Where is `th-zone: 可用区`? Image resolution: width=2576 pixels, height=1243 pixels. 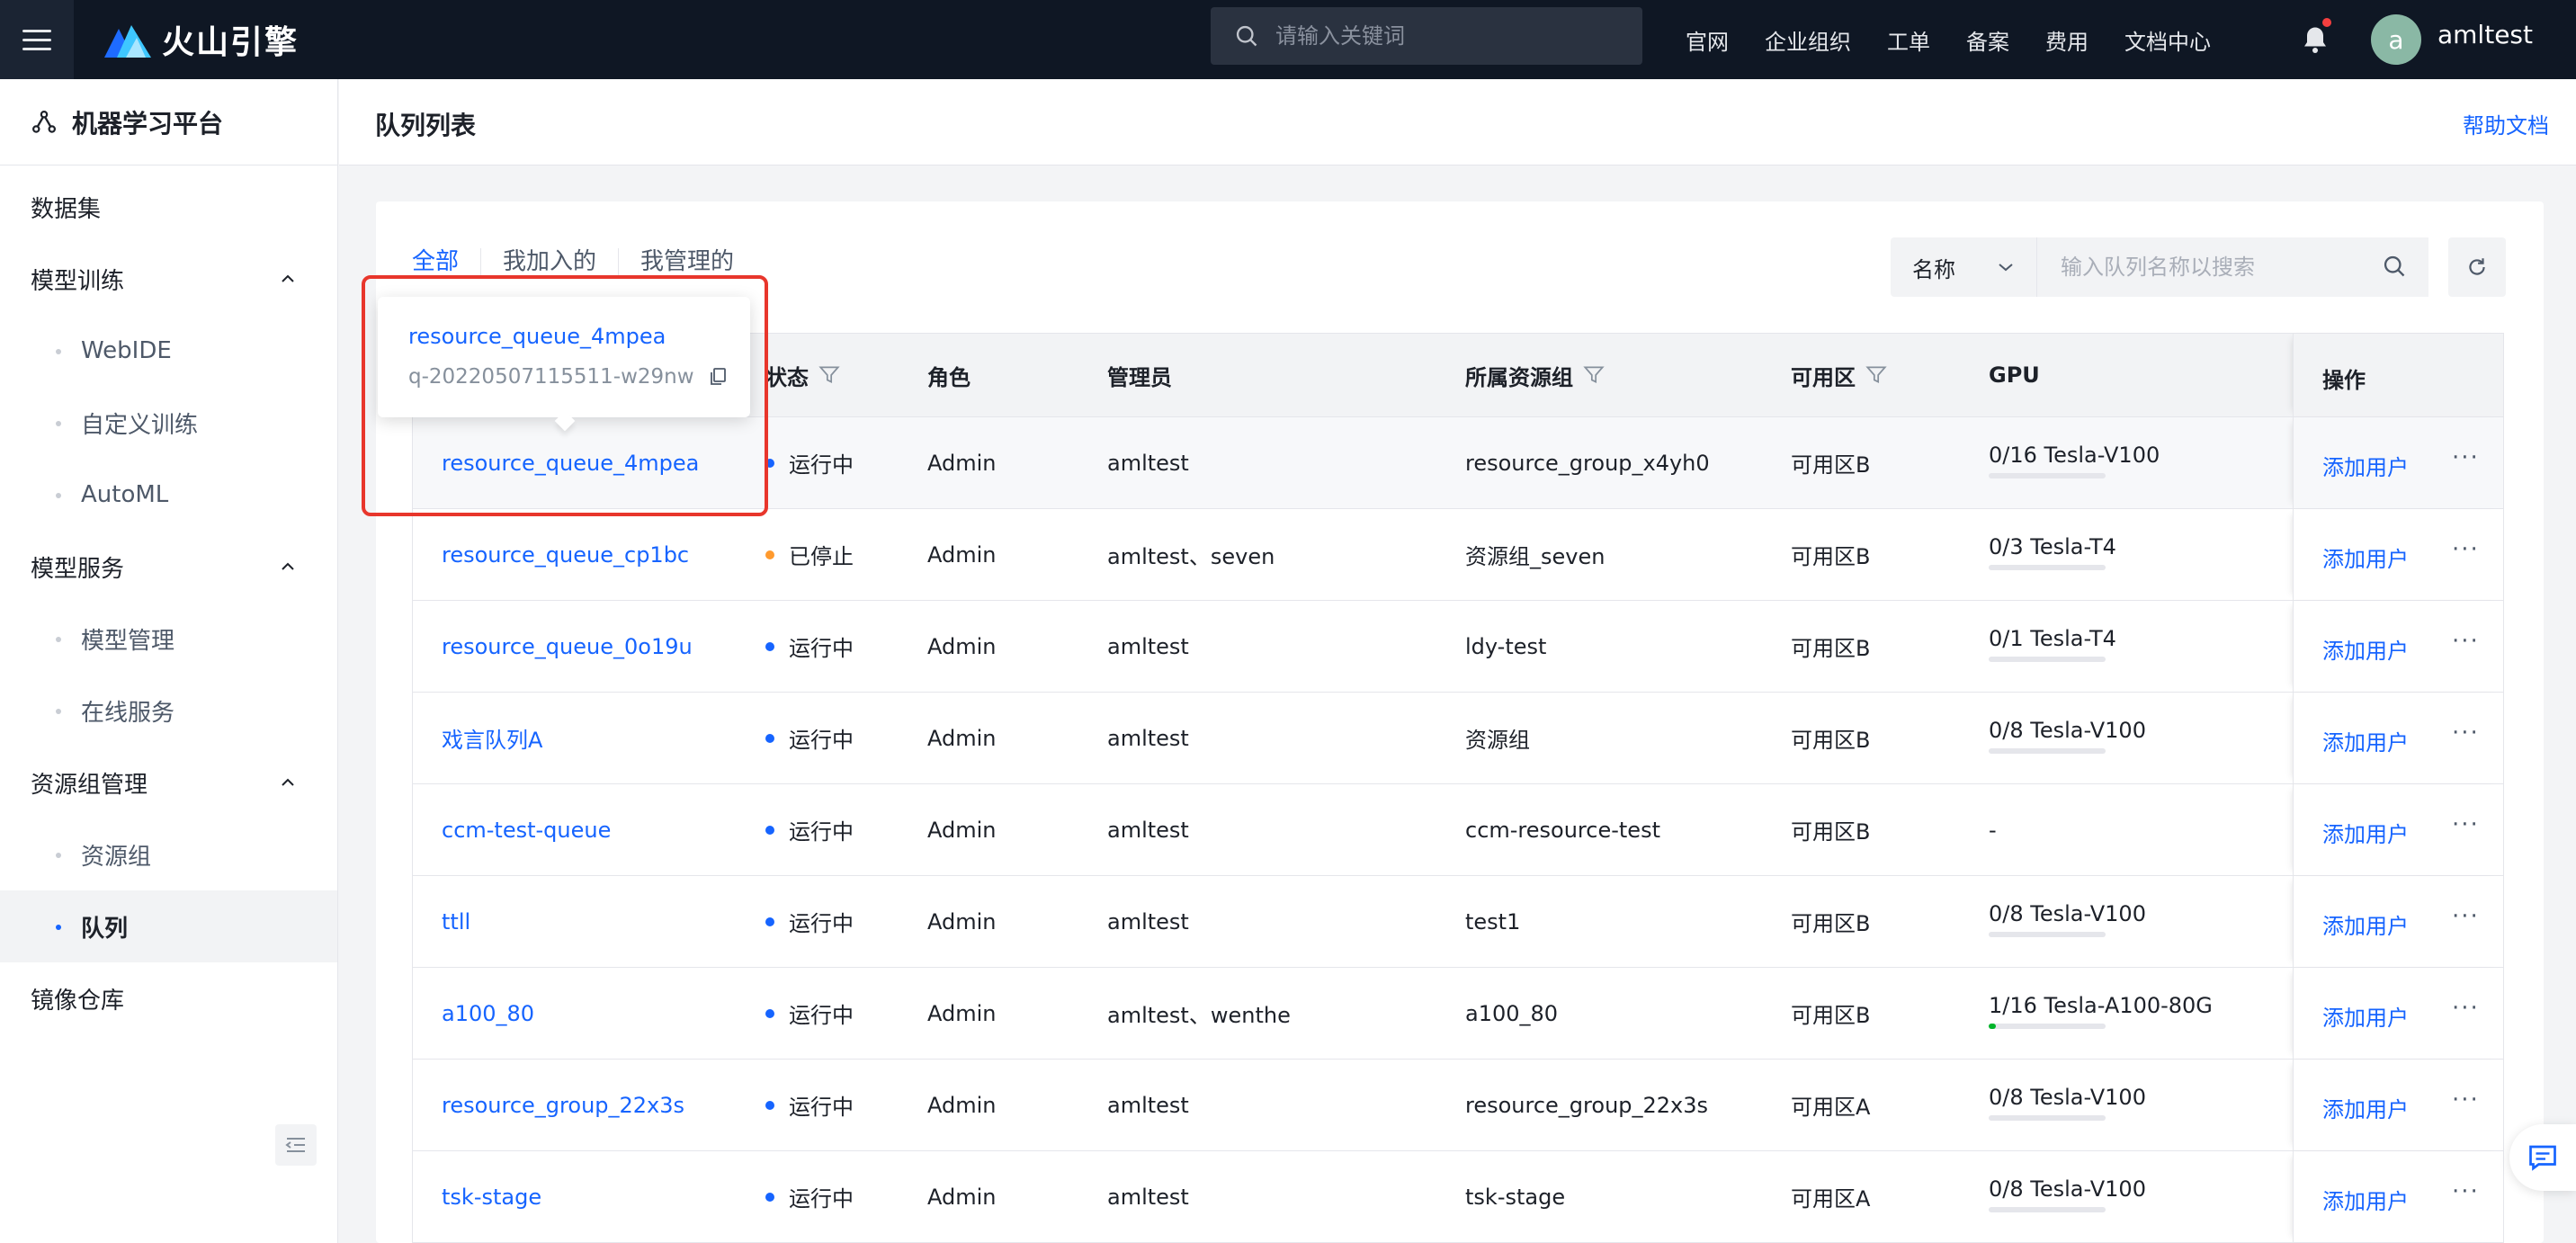
th-zone: 可用区 is located at coordinates (1839, 375).